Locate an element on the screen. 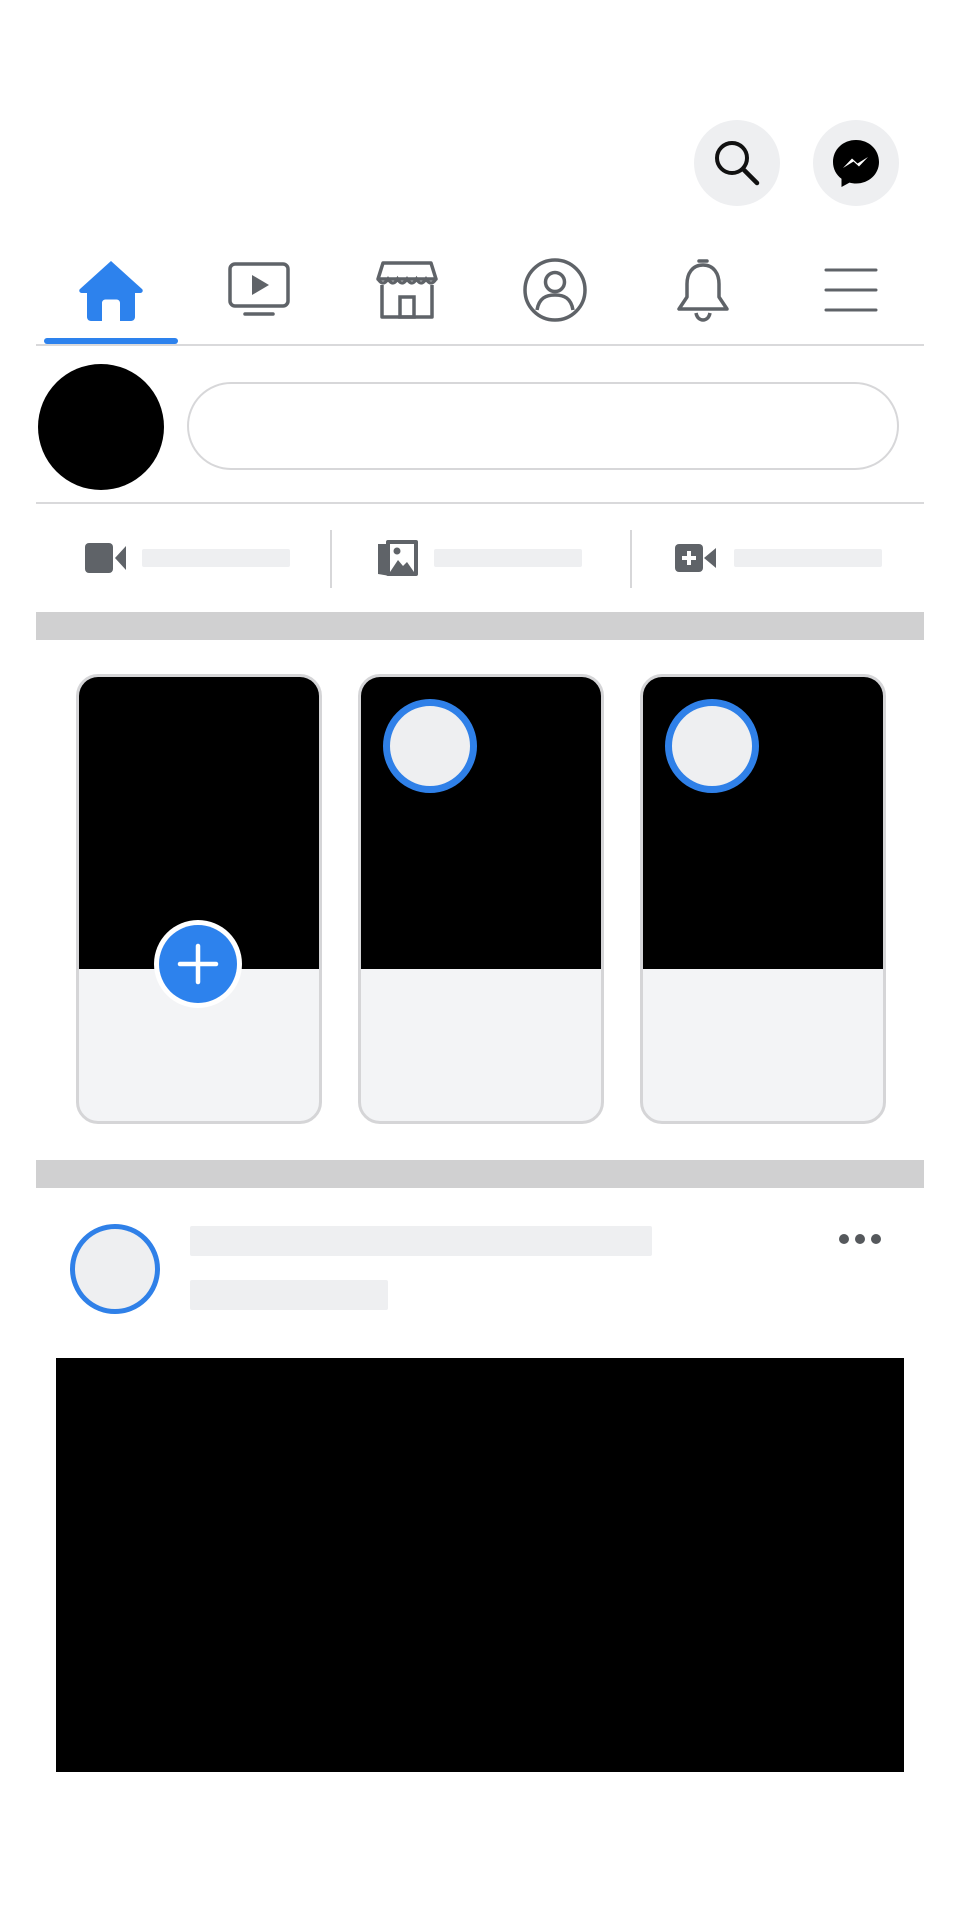 The width and height of the screenshot is (960, 1920). more-button is located at coordinates (860, 1239).